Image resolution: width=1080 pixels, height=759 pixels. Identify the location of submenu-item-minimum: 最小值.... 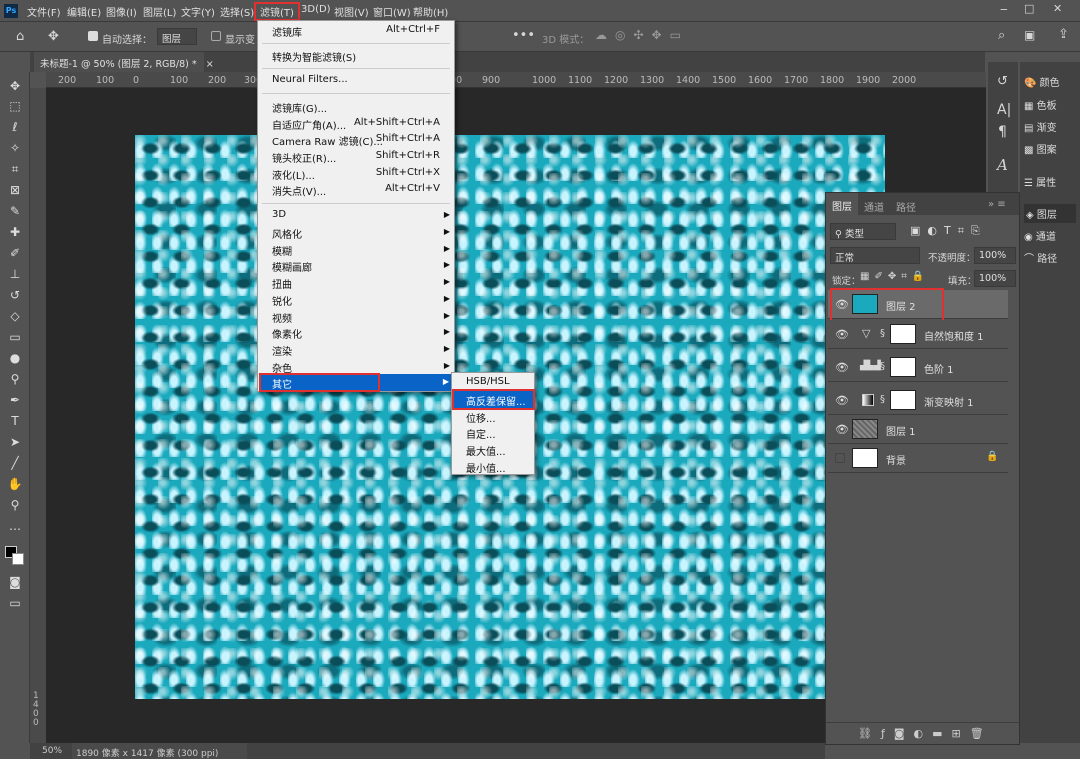
(486, 467).